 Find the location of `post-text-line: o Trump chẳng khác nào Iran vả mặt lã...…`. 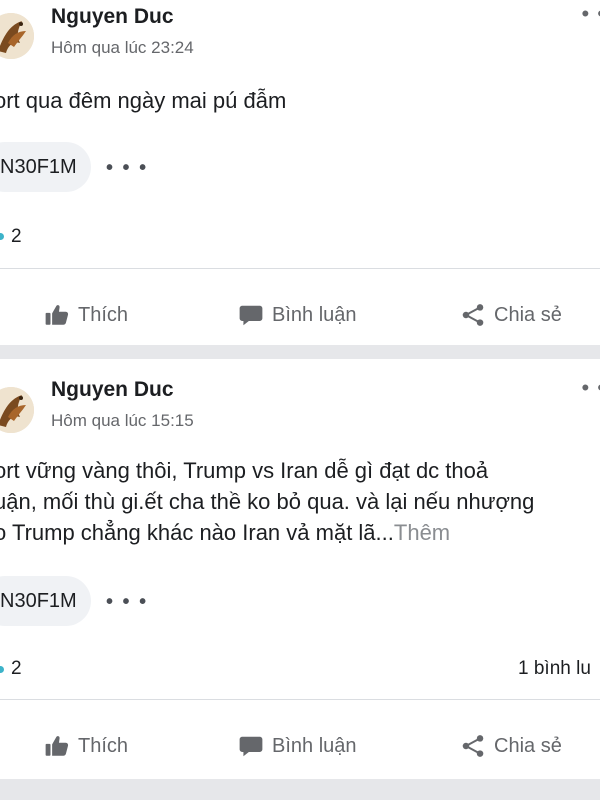

post-text-line: o Trump chẳng khác nào Iran vả mặt lã...… is located at coordinates (300, 532).